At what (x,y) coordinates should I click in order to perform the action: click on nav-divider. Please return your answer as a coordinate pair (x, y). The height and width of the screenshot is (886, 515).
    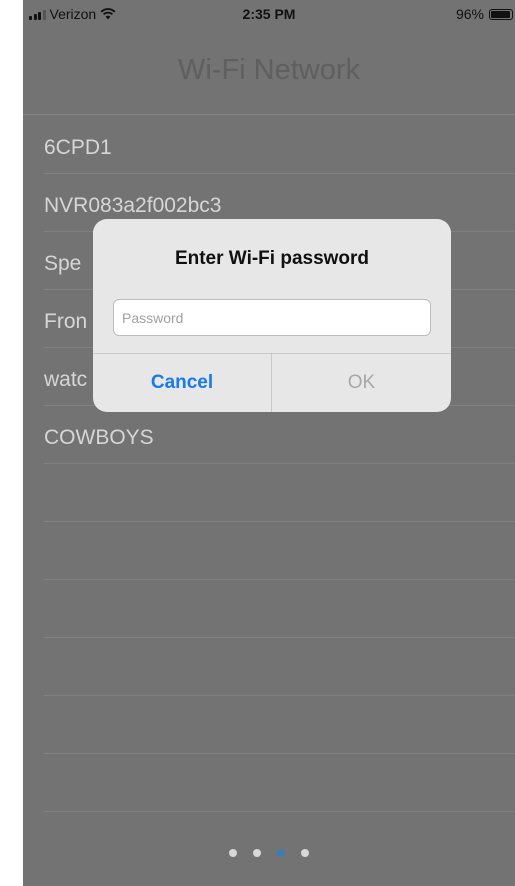
    Looking at the image, I should click on (269, 114).